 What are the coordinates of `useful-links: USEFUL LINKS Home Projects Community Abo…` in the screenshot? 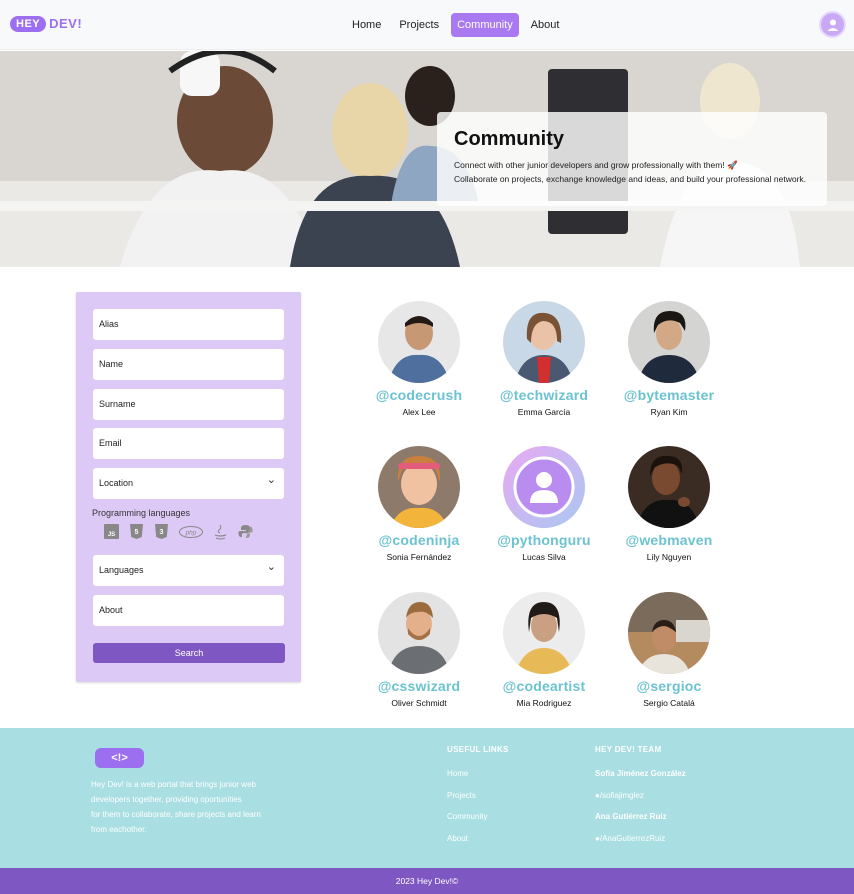 It's located at (478, 800).